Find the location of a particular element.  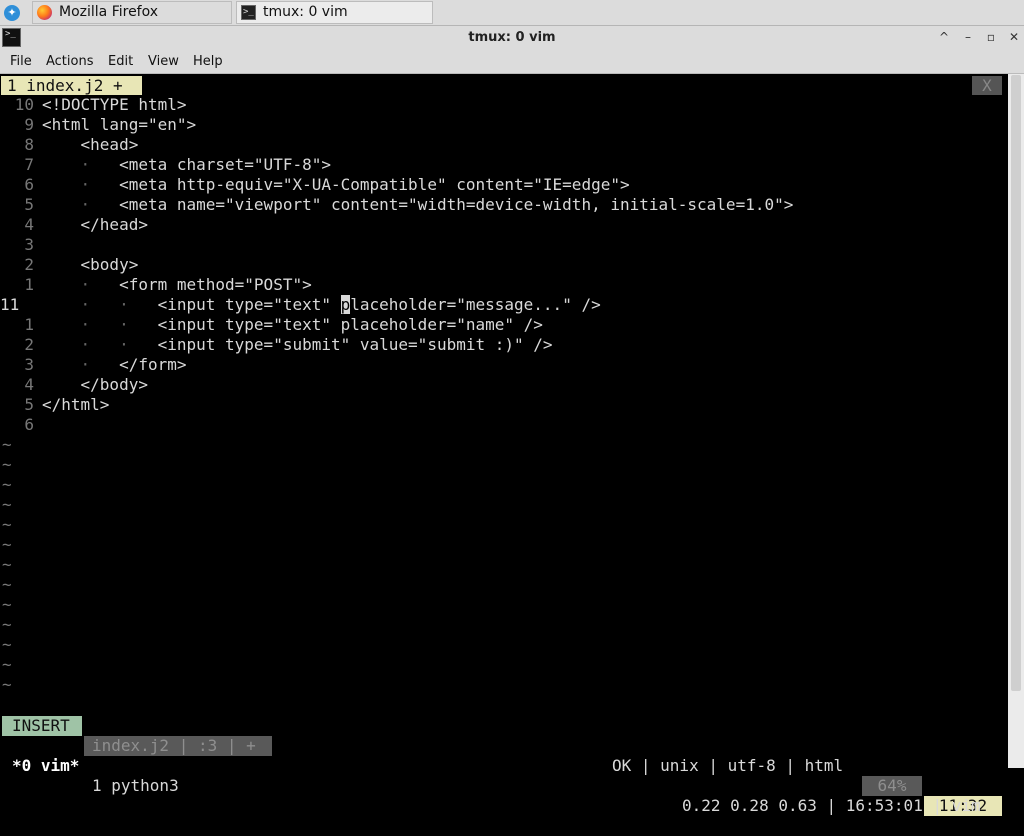

code-text-before-cursor: <input type="text" is located at coordinates (249, 304).